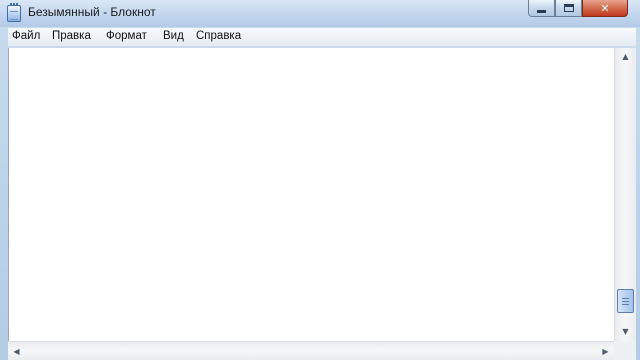 This screenshot has width=640, height=360. I want to click on maximize-icon, so click(568, 8).